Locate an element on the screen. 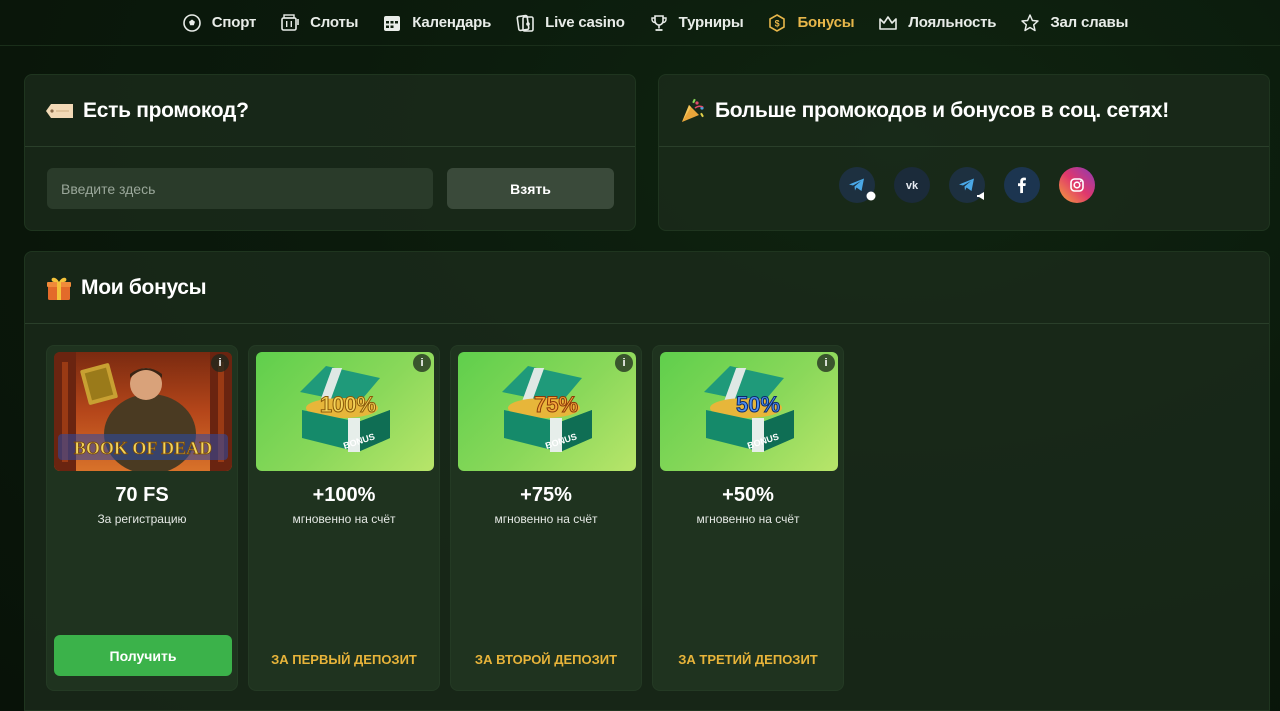  cards-icon is located at coordinates (525, 23).